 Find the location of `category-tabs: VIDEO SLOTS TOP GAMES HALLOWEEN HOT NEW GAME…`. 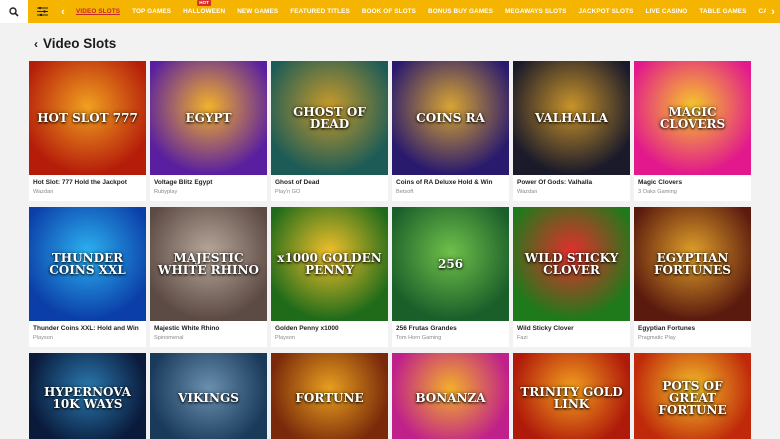

category-tabs: VIDEO SLOTS TOP GAMES HALLOWEEN HOT NEW GAME… is located at coordinates (425, 11).